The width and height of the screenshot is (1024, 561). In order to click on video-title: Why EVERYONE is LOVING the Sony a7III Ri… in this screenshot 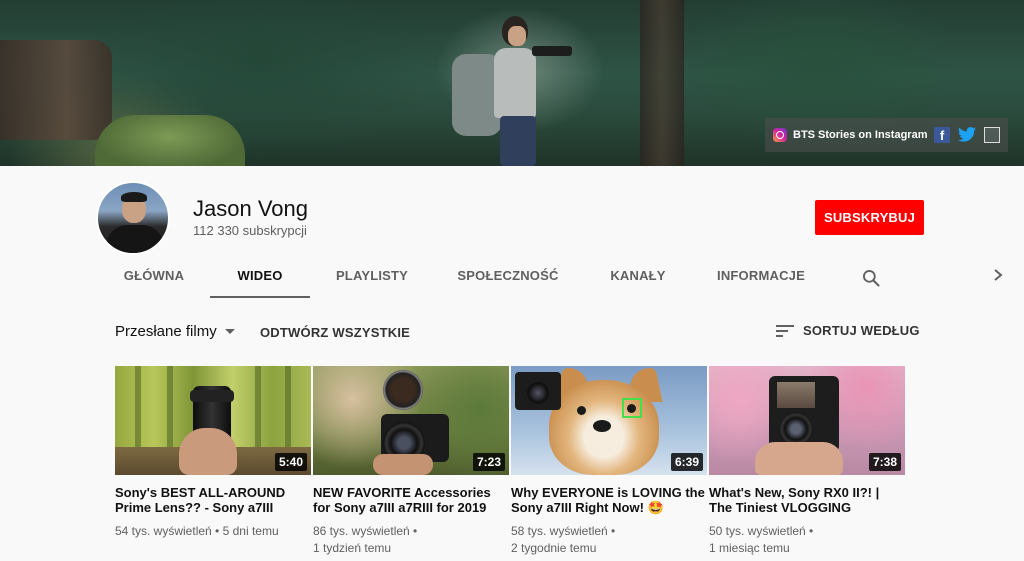, I will do `click(609, 500)`.